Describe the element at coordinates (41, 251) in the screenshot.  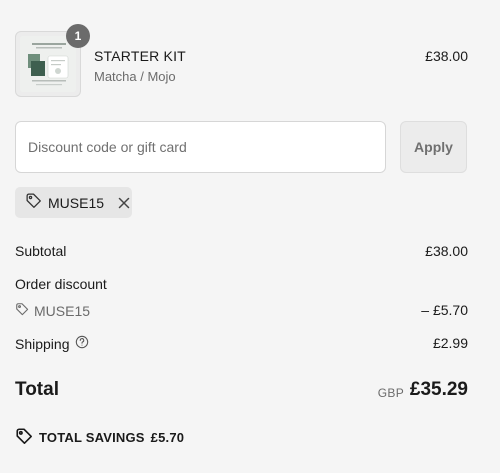
I see `subtotal-label: Subtotal` at that location.